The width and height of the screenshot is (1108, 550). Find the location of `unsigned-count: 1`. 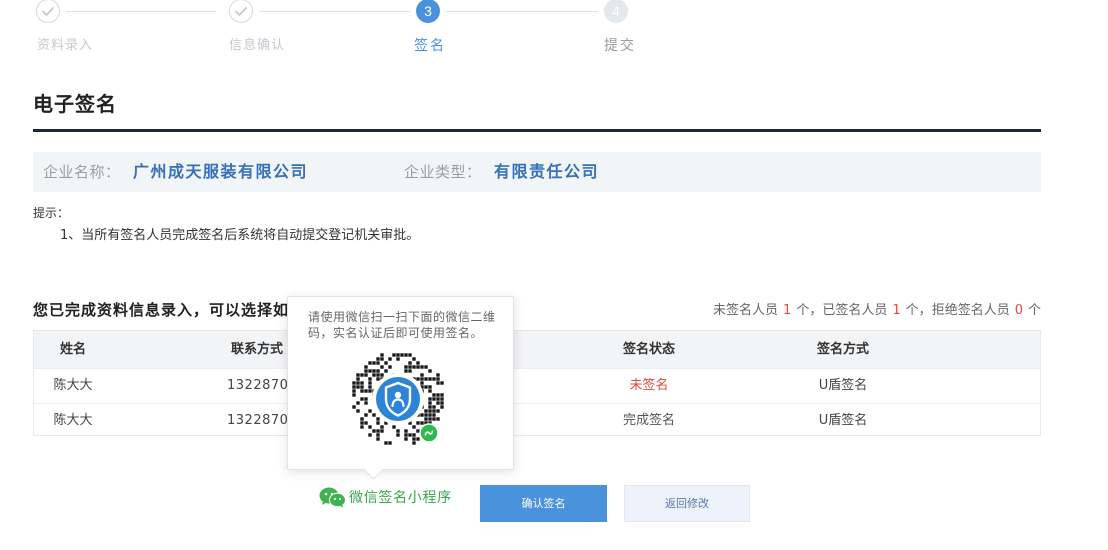

unsigned-count: 1 is located at coordinates (787, 310).